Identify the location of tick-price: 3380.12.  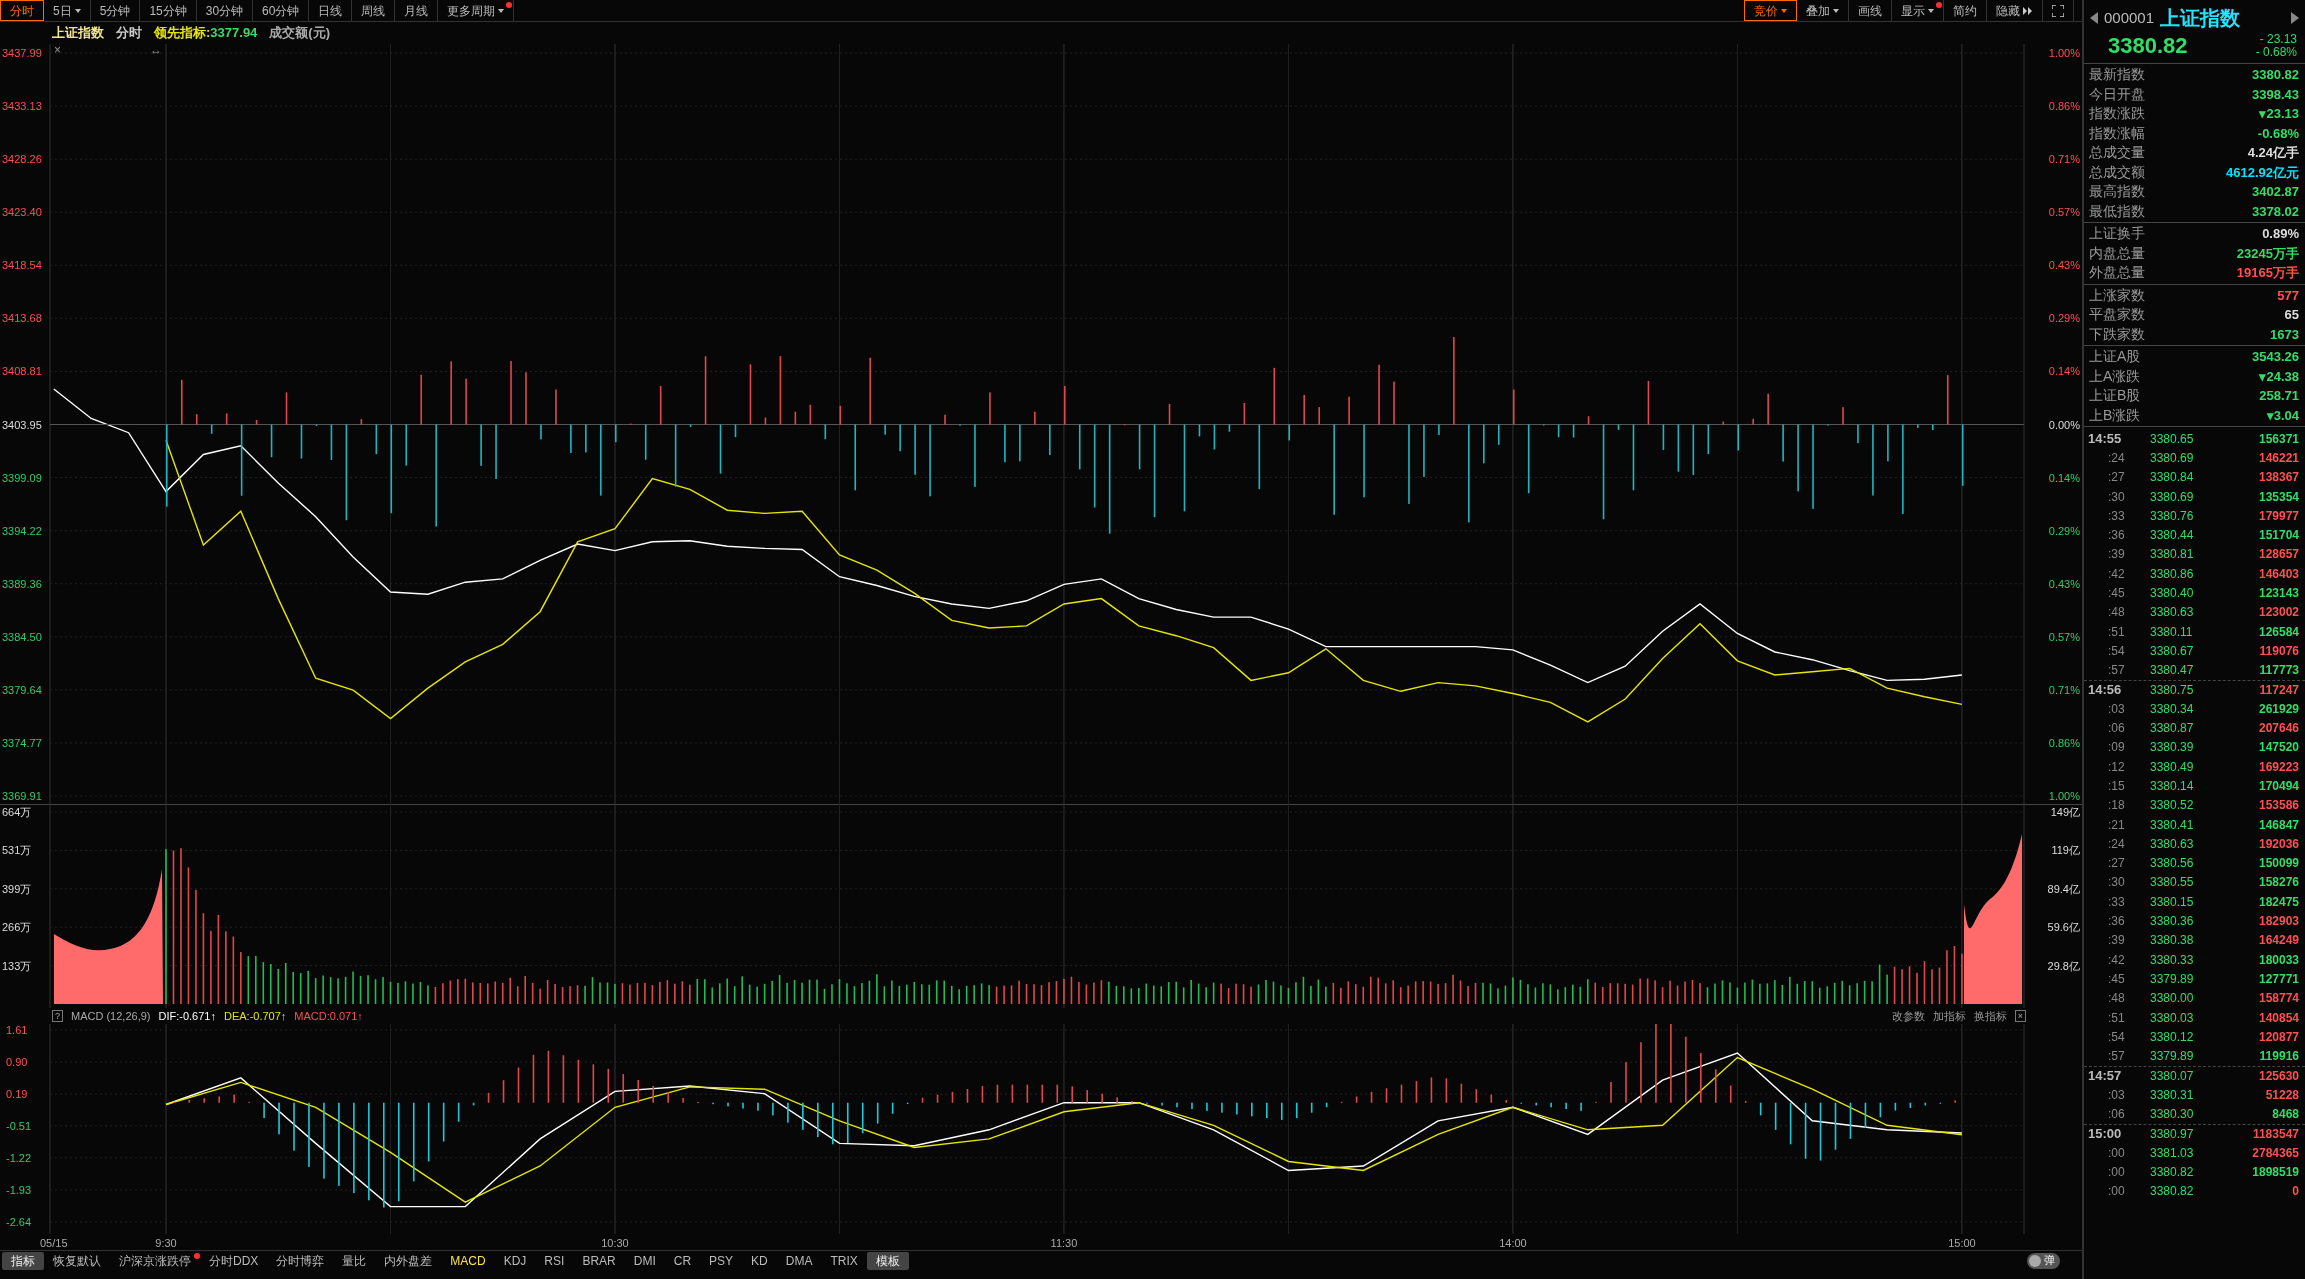
(2172, 1037).